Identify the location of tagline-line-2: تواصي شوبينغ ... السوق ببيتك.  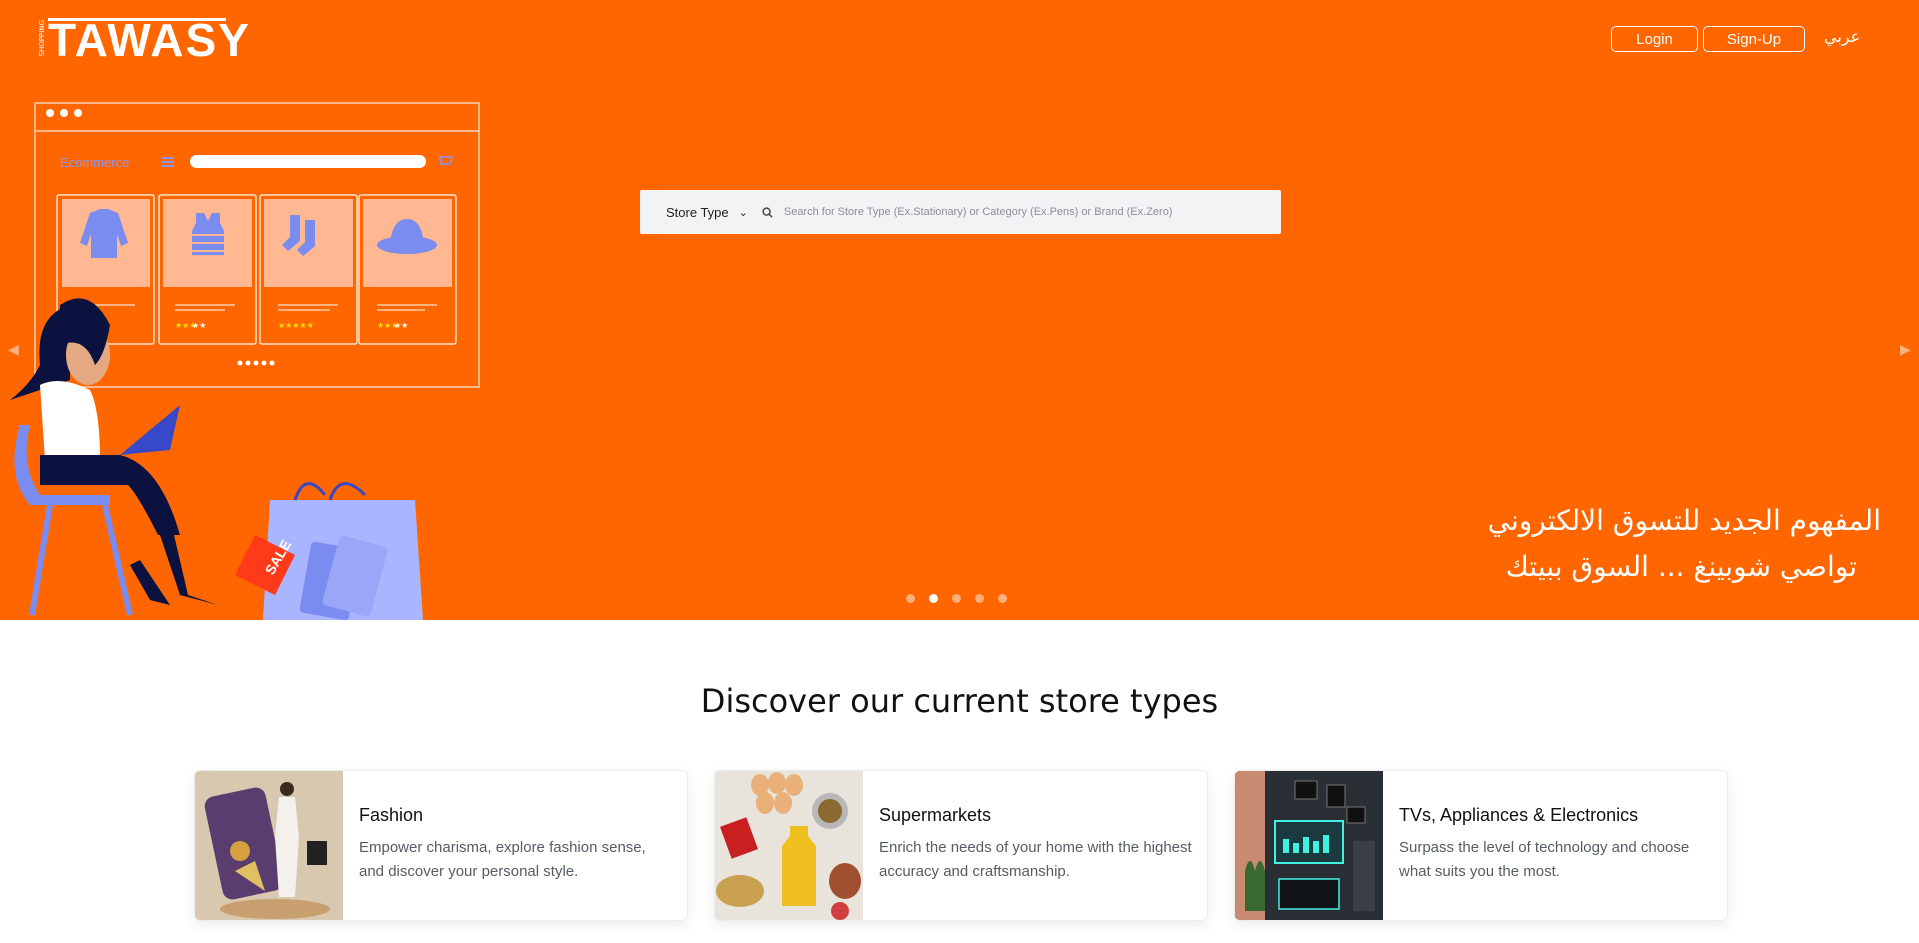
(1681, 566).